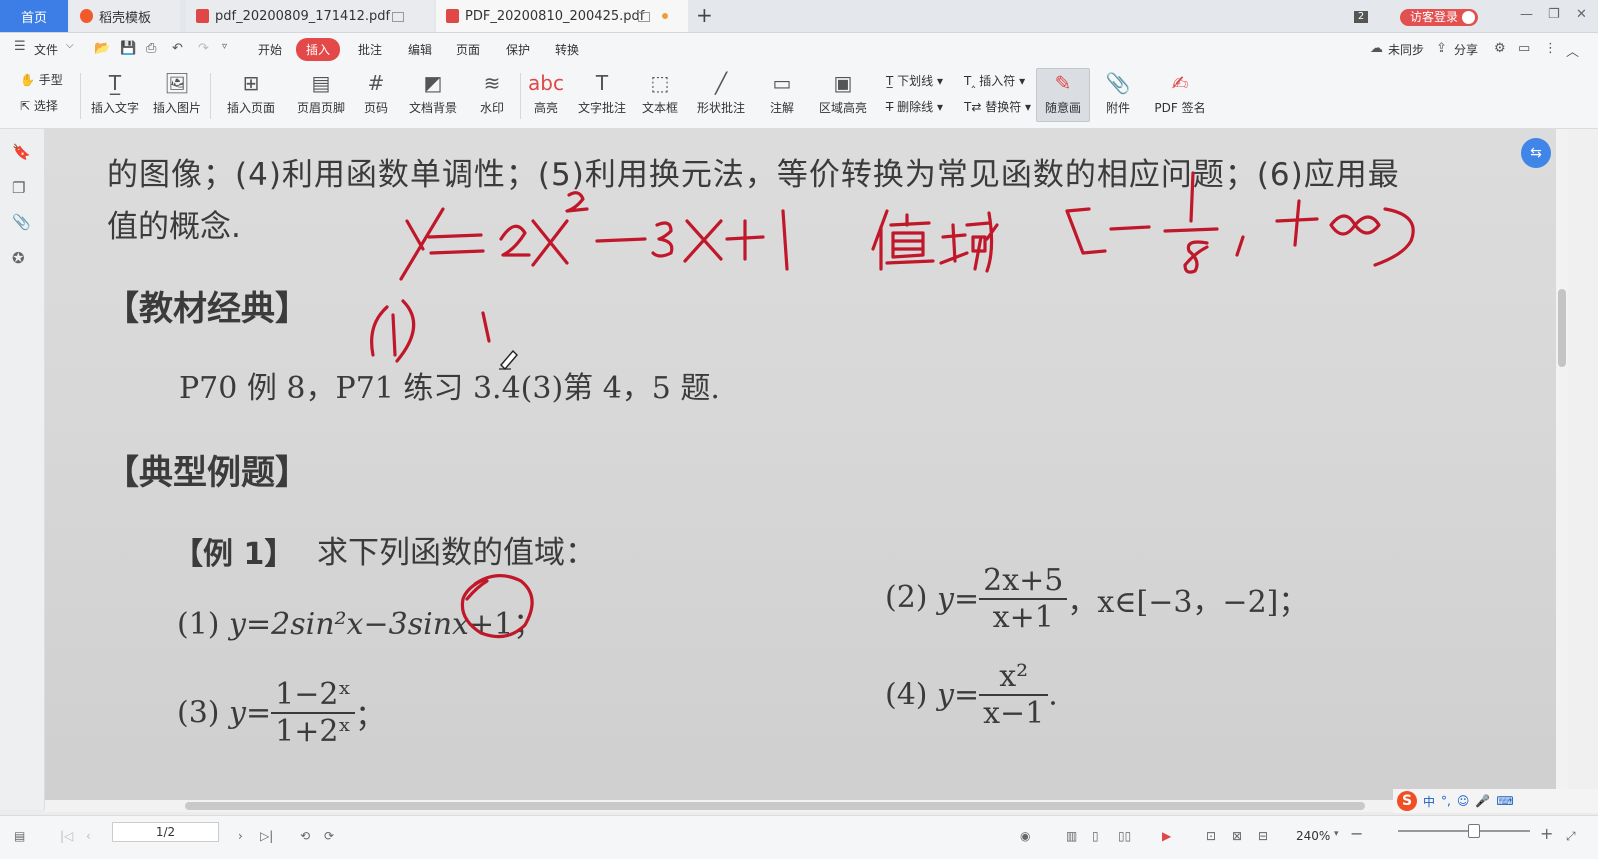 The image size is (1598, 859). Describe the element at coordinates (376, 92) in the screenshot. I see `page-number-button: # 页码` at that location.